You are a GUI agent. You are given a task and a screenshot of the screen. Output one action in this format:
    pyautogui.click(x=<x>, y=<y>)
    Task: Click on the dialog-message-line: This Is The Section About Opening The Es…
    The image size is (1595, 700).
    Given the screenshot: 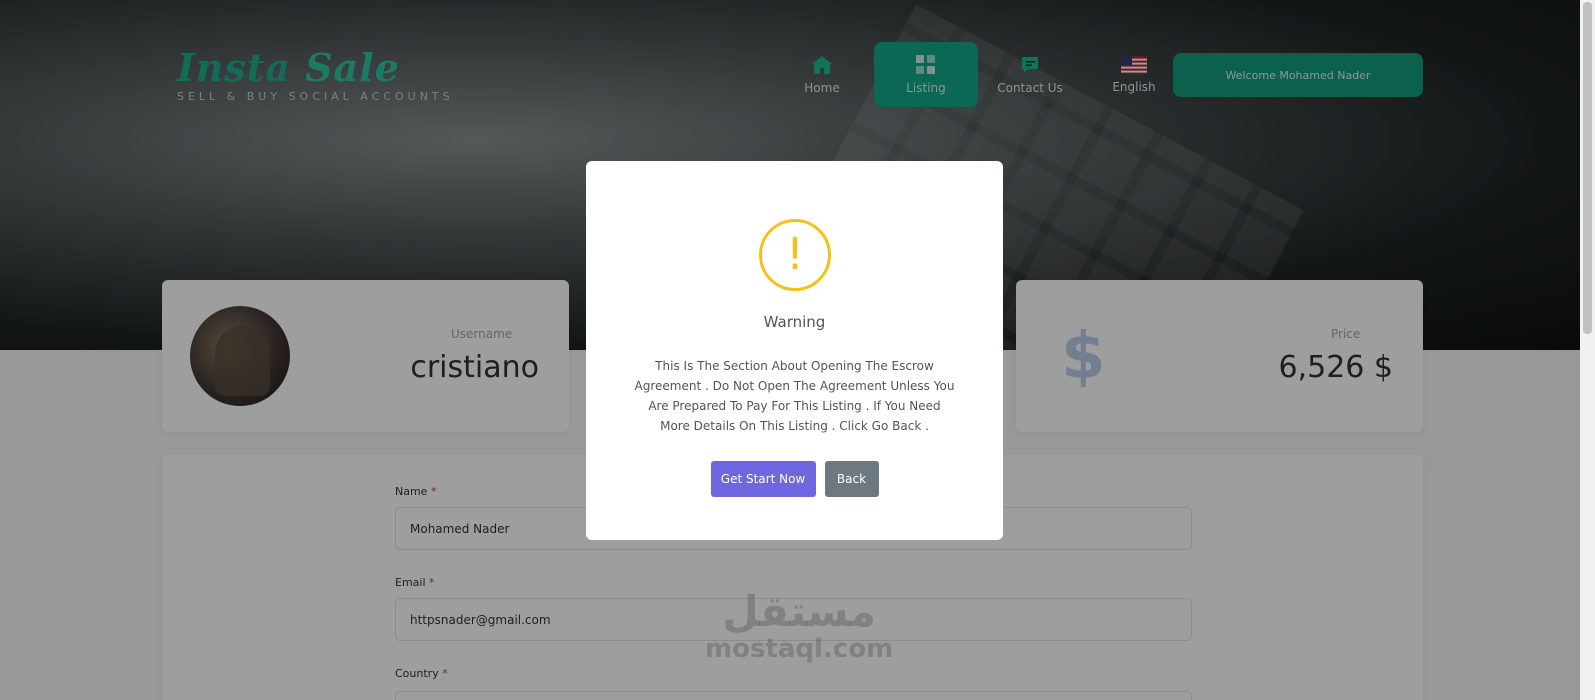 What is the action you would take?
    pyautogui.click(x=794, y=366)
    